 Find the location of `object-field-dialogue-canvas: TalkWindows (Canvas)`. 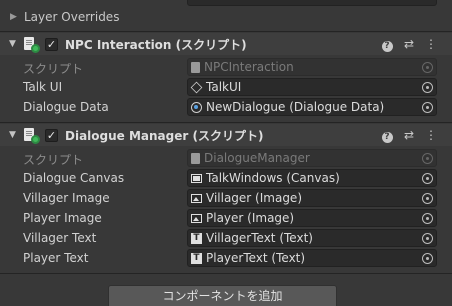

object-field-dialogue-canvas: TalkWindows (Canvas) is located at coordinates (312, 178).